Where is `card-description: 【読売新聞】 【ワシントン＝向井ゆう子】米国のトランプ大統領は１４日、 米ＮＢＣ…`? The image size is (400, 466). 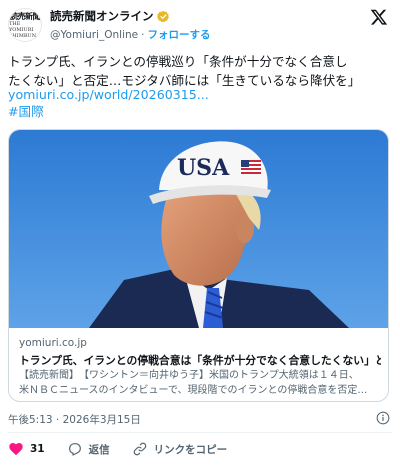 card-description: 【読売新聞】 【ワシントン＝向井ゆう子】米国のトランプ大統領は１４日、 米ＮＢＣ… is located at coordinates (200, 383).